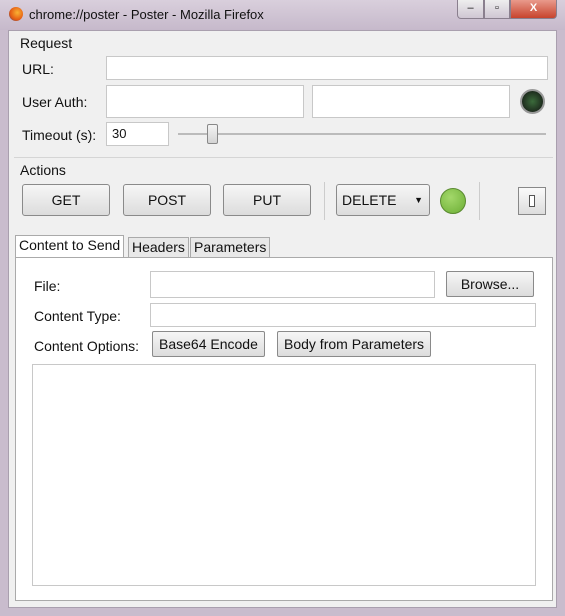  Describe the element at coordinates (137, 134) in the screenshot. I see `timeout-input: 30` at that location.